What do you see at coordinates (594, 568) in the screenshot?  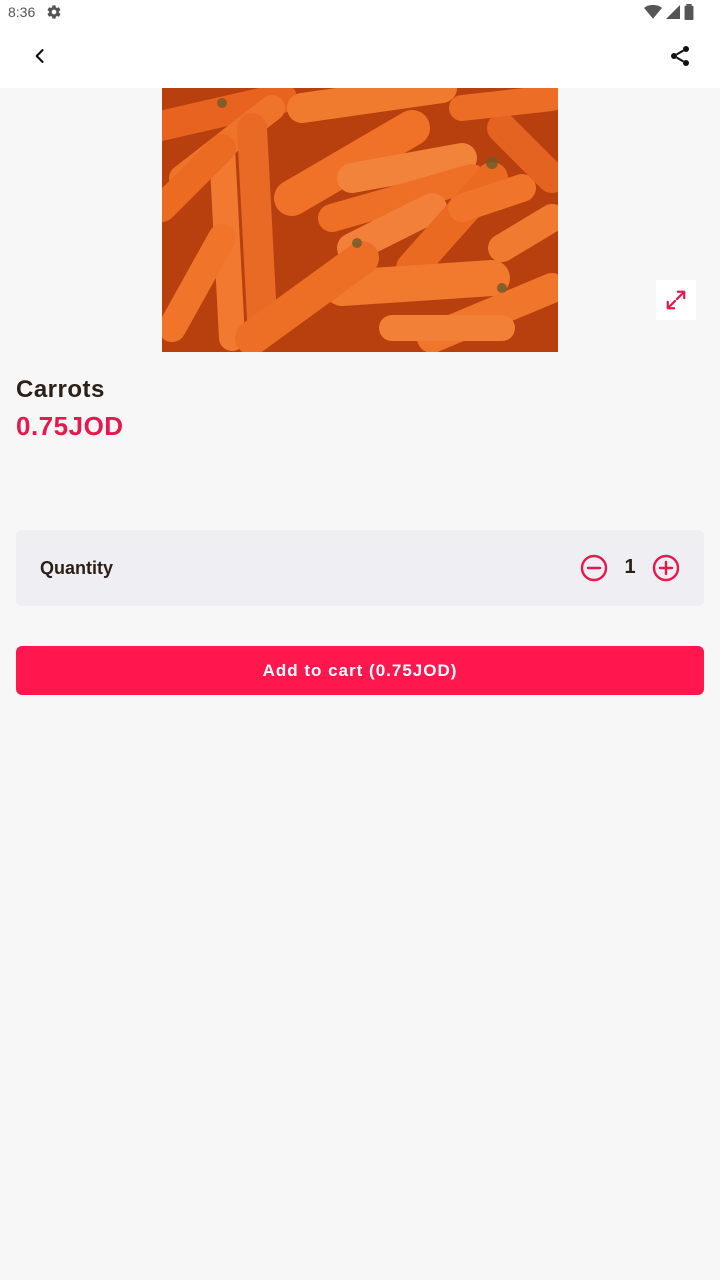 I see `minus-circle-icon` at bounding box center [594, 568].